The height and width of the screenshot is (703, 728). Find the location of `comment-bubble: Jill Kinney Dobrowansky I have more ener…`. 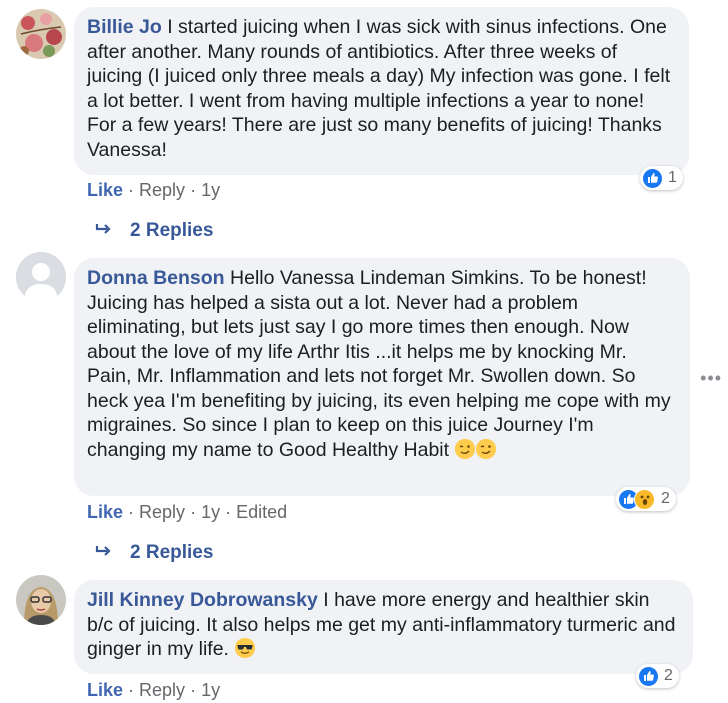

comment-bubble: Jill Kinney Dobrowansky I have more ener… is located at coordinates (383, 627).